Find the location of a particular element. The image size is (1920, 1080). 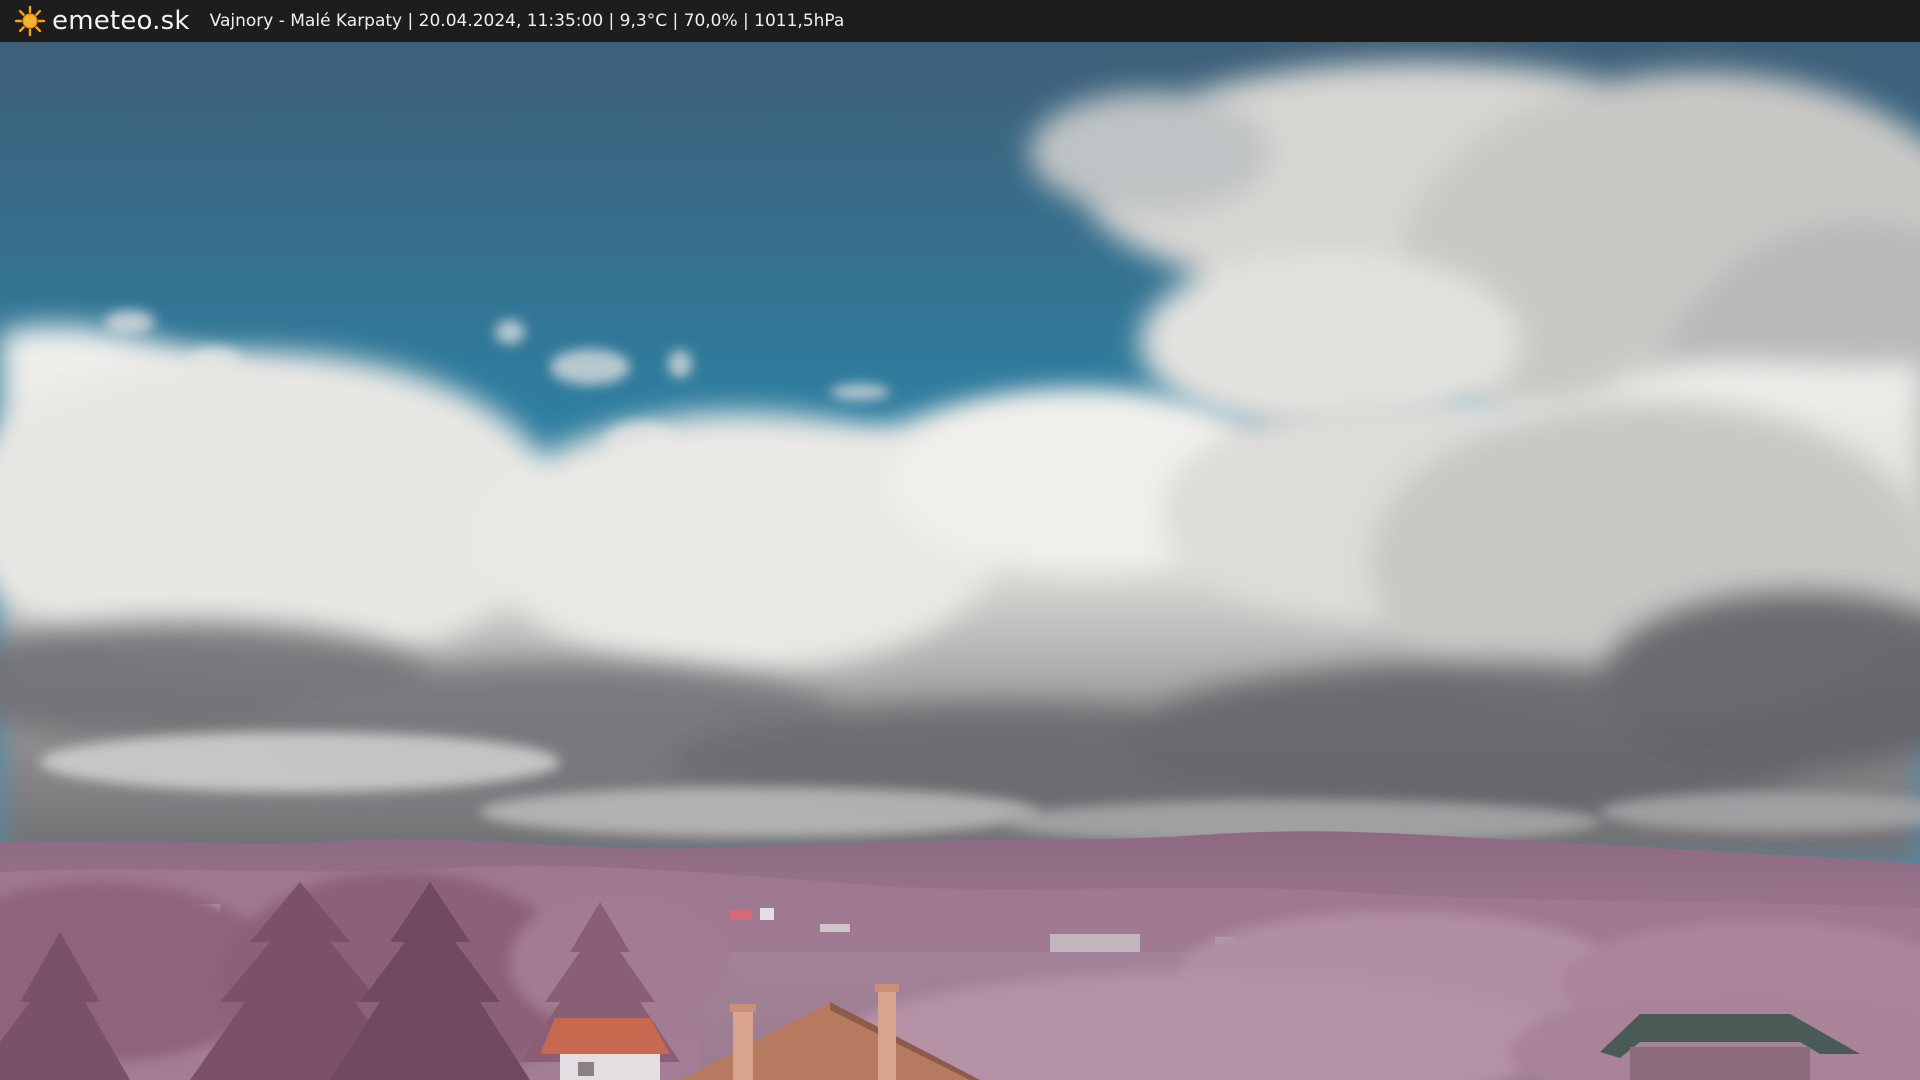

sun-icon is located at coordinates (30, 21).